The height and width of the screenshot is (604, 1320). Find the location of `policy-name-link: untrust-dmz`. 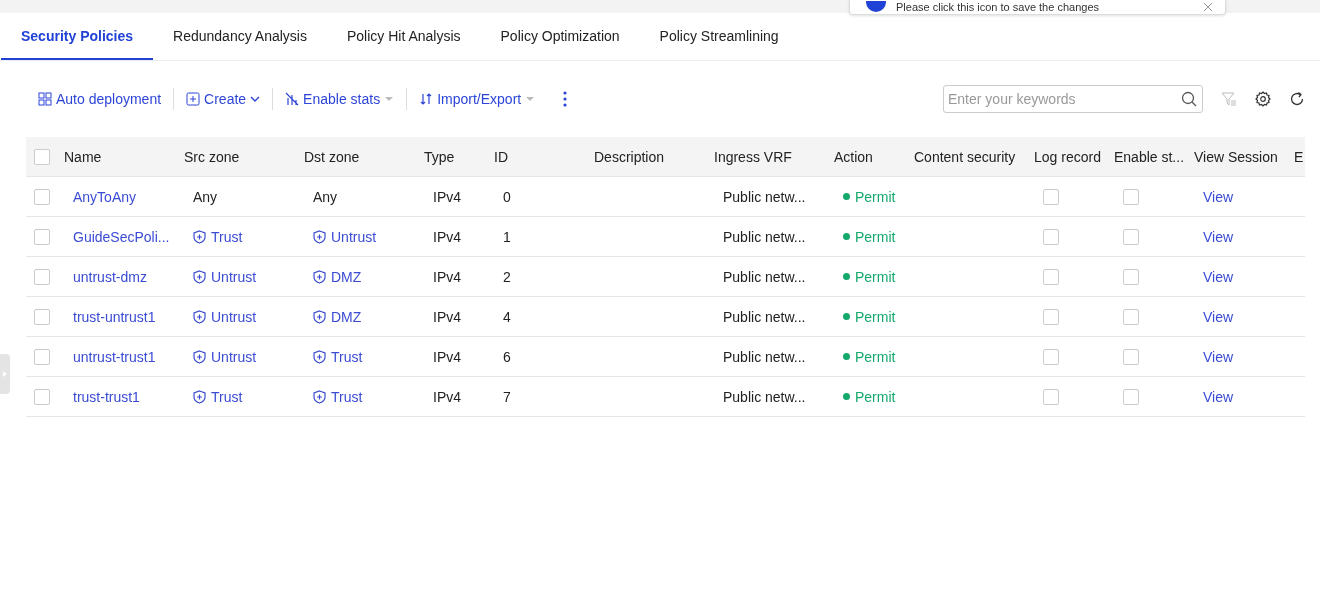

policy-name-link: untrust-dmz is located at coordinates (116, 276).